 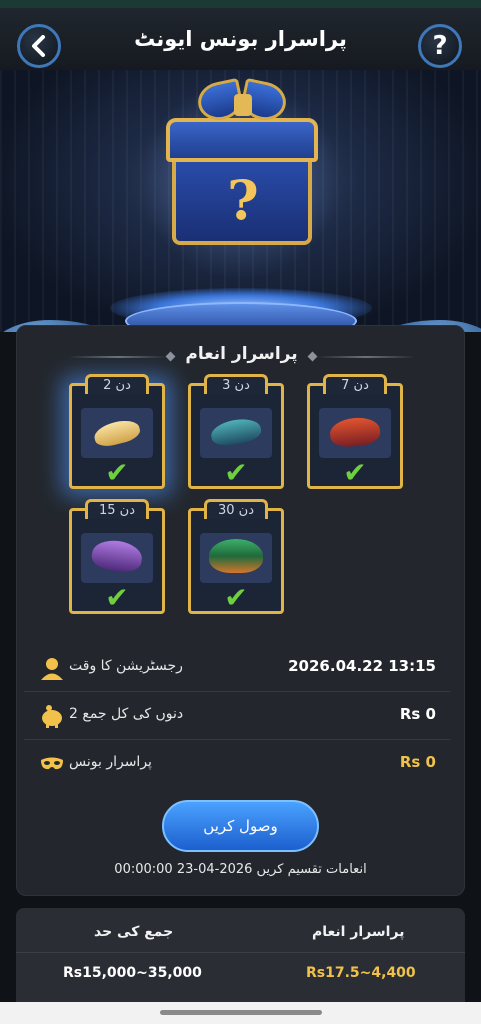 What do you see at coordinates (236, 431) in the screenshot?
I see `reward-card-day-3: دن 3 ✔` at bounding box center [236, 431].